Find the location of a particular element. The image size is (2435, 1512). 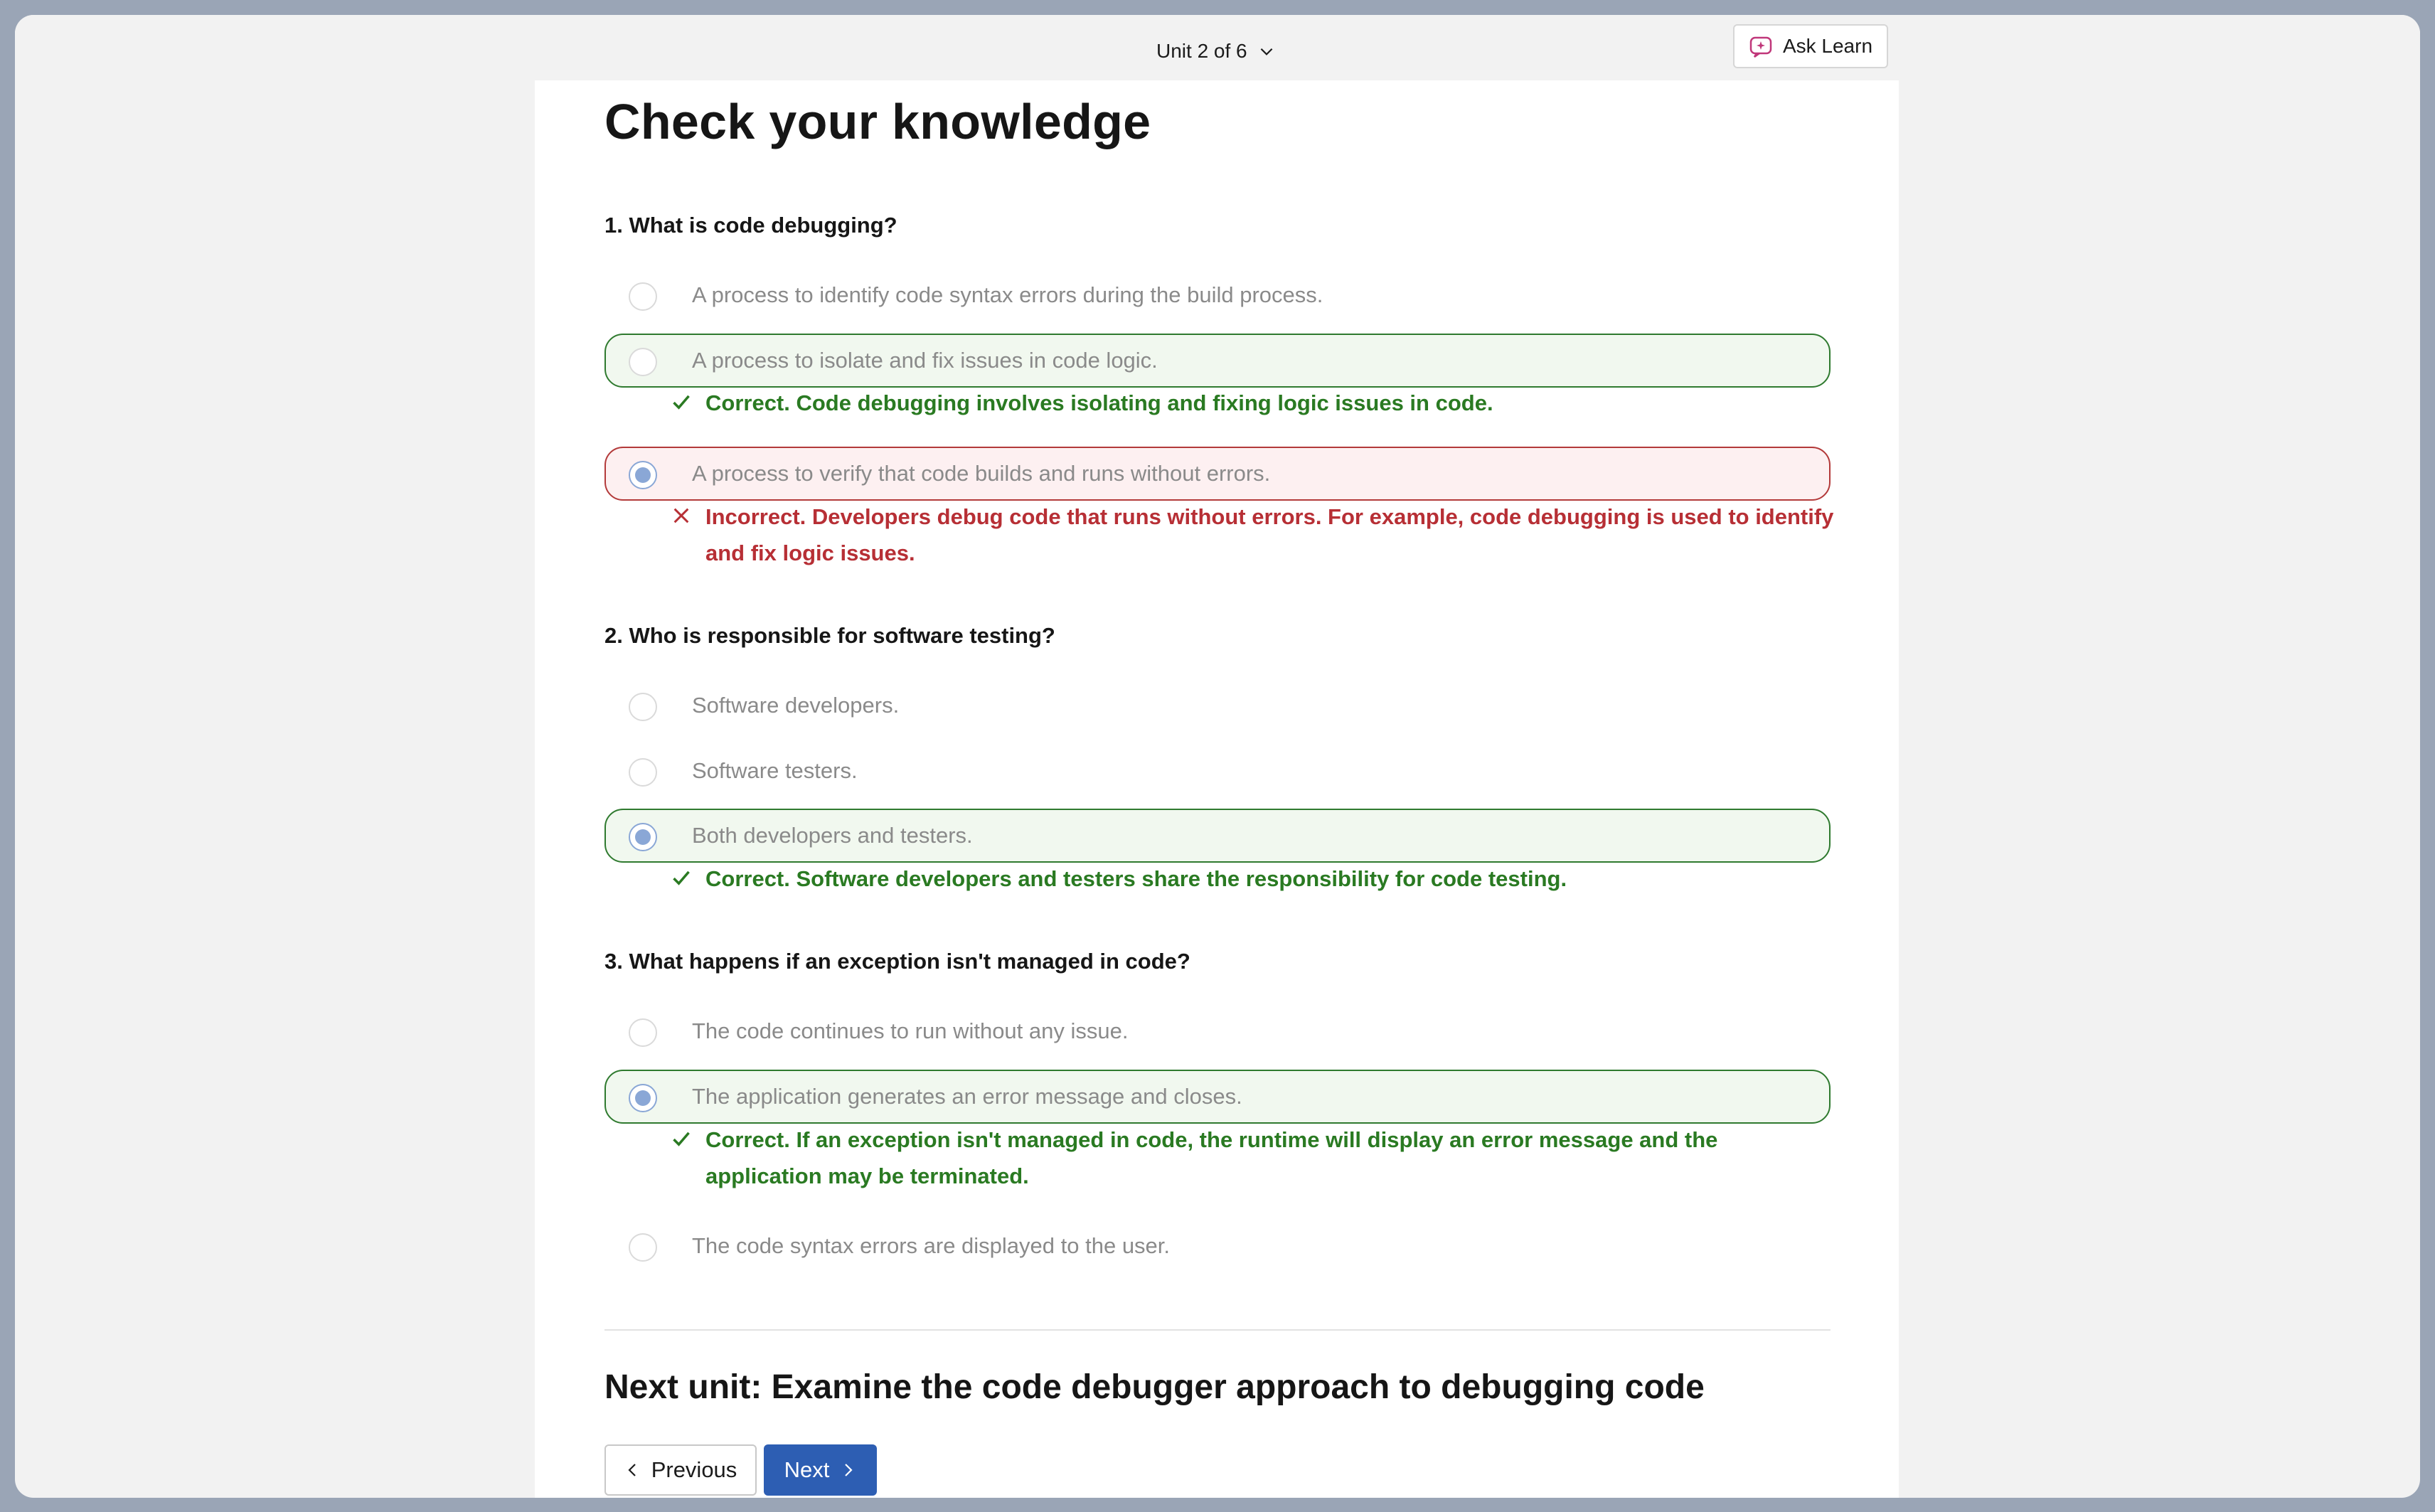

q1-option-1-radio is located at coordinates (643, 296).